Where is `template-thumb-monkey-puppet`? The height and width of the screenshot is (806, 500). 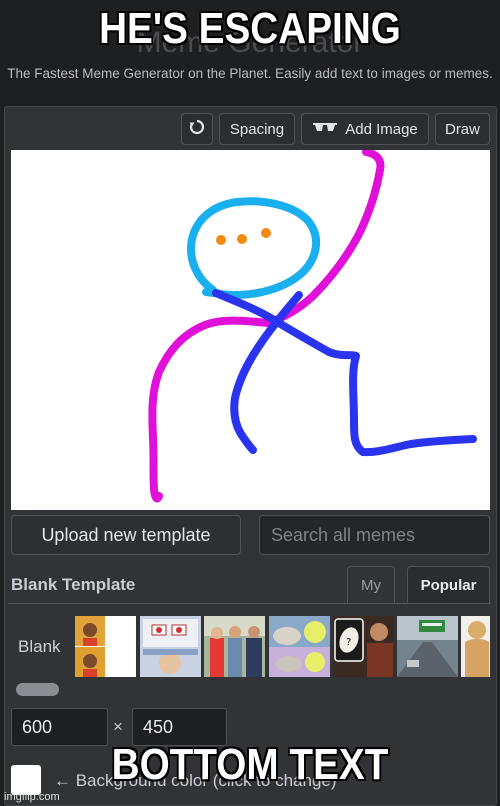 template-thumb-monkey-puppet is located at coordinates (299, 646).